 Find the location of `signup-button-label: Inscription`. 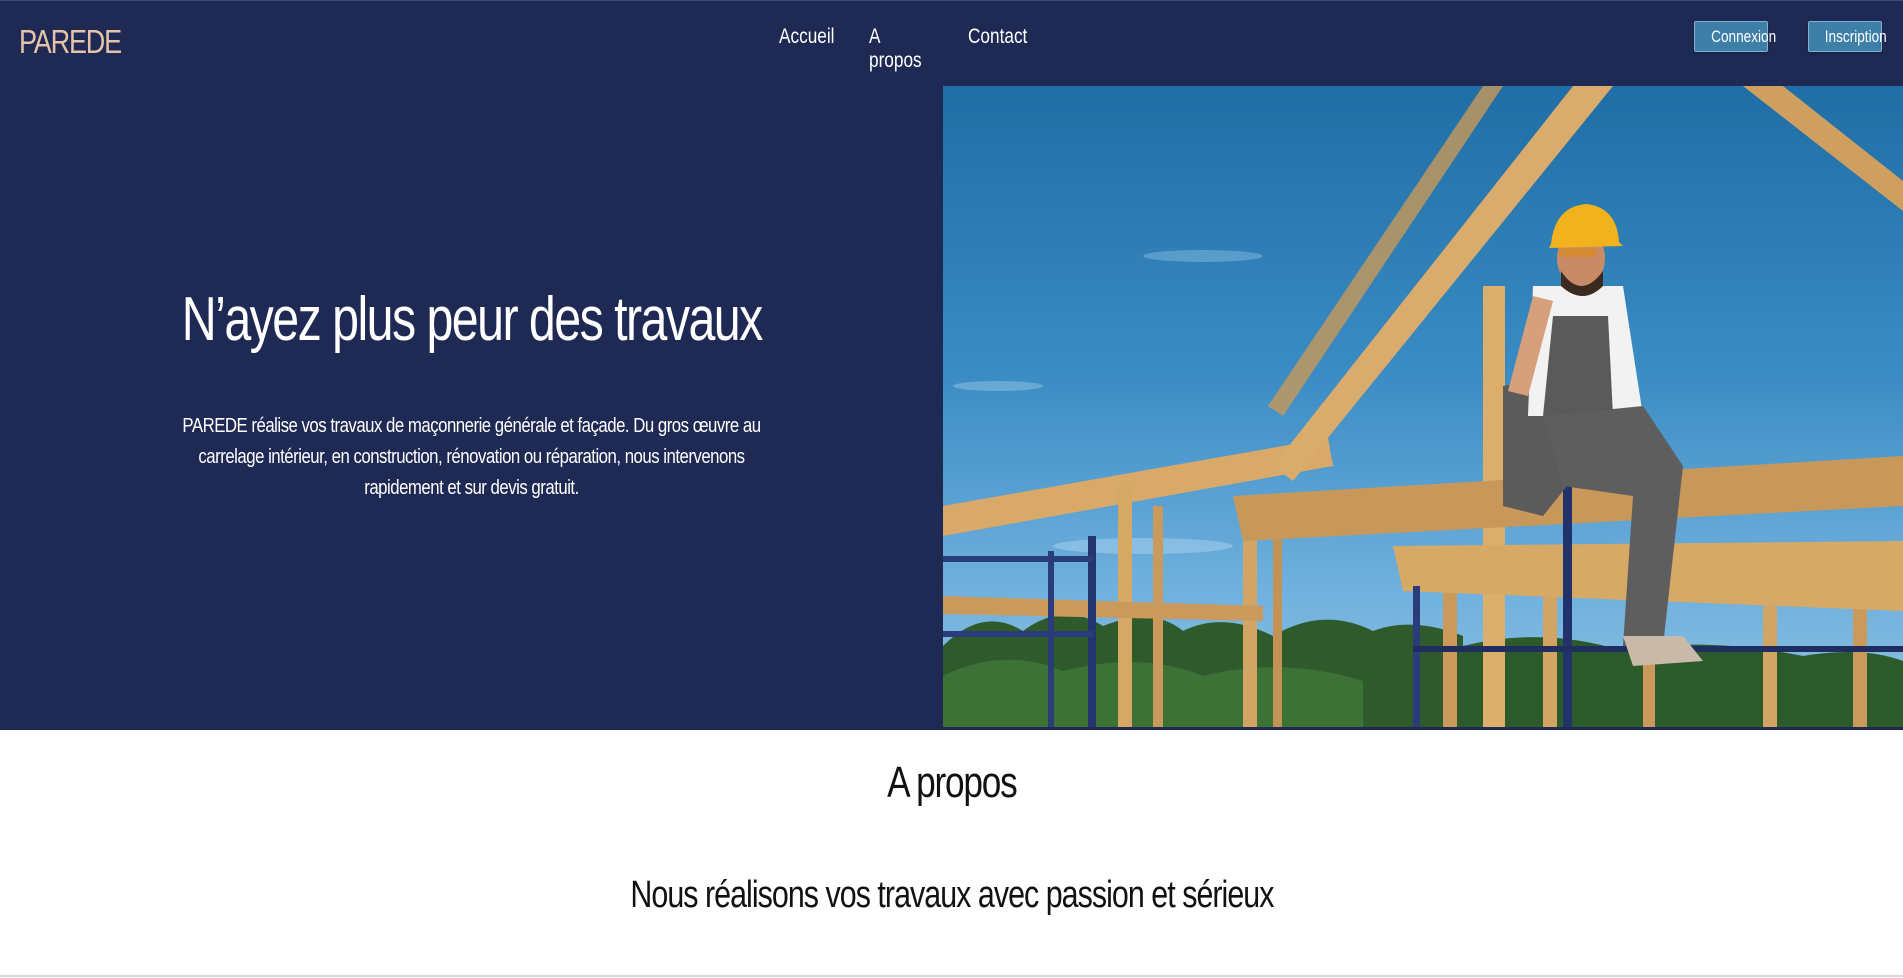

signup-button-label: Inscription is located at coordinates (1855, 36).